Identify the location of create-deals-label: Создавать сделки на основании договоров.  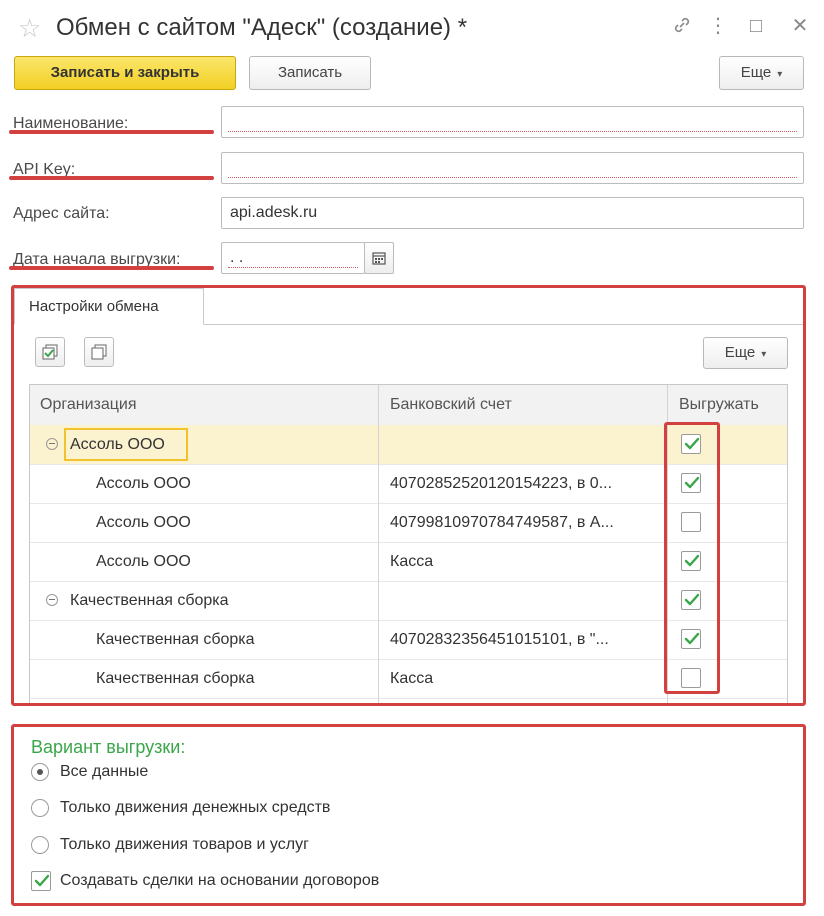
(219, 881).